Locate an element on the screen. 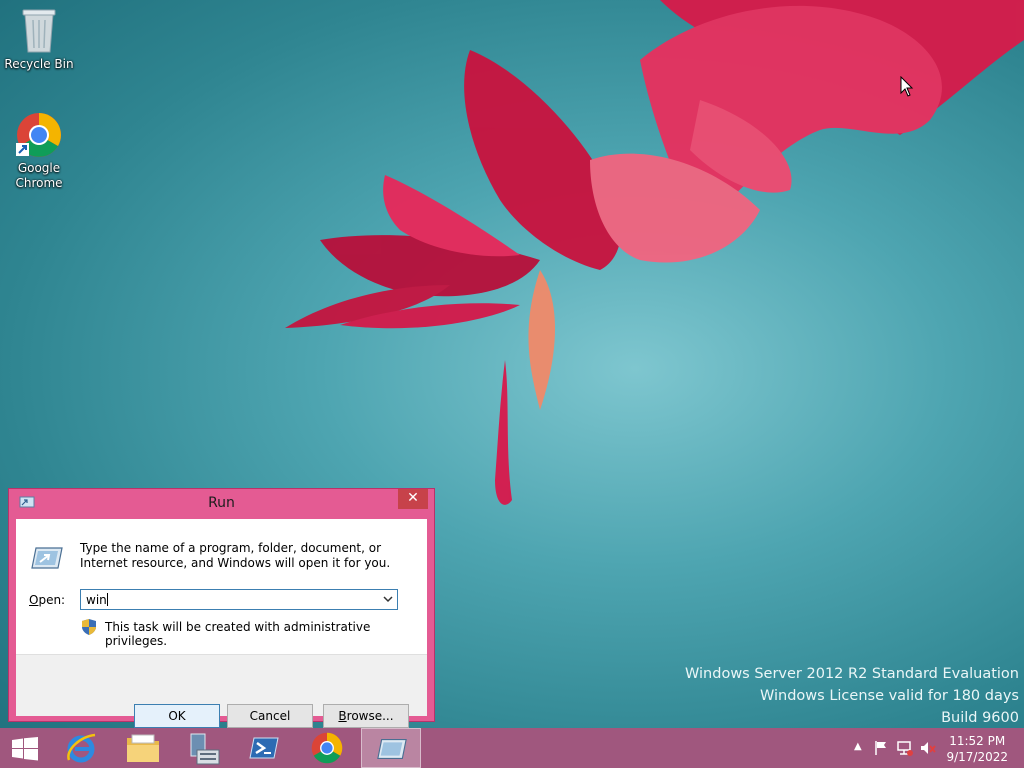 This screenshot has height=768, width=1024. ok-button: OK is located at coordinates (177, 716).